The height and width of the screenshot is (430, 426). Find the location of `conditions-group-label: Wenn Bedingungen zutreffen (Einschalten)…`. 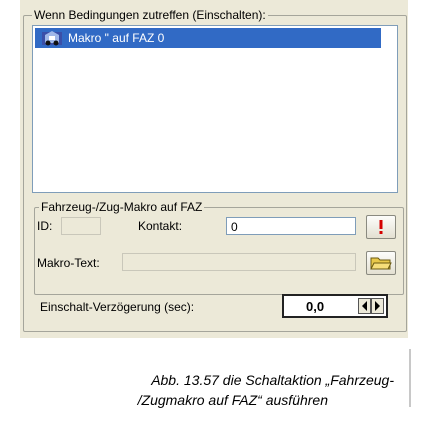

conditions-group-label: Wenn Bedingungen zutreffen (Einschalten)… is located at coordinates (150, 15).